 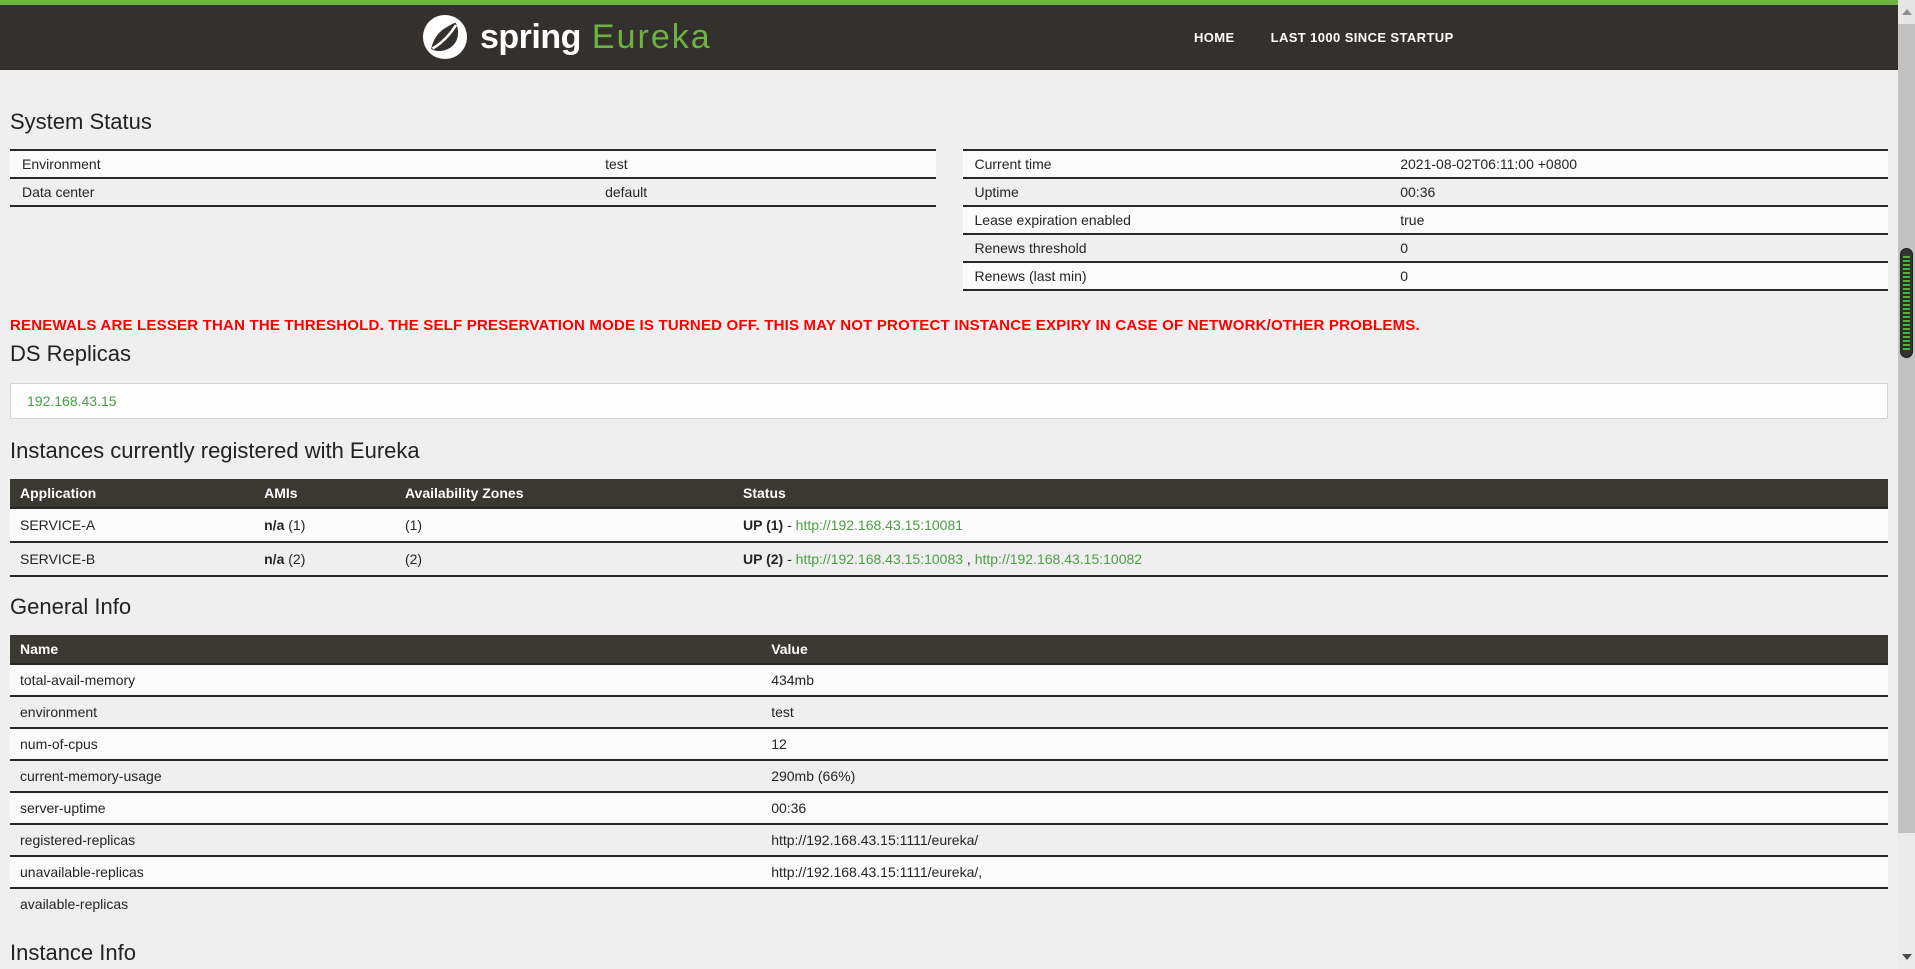 What do you see at coordinates (1058, 559) in the screenshot?
I see `instance-link: http://192.168.43.15:10082` at bounding box center [1058, 559].